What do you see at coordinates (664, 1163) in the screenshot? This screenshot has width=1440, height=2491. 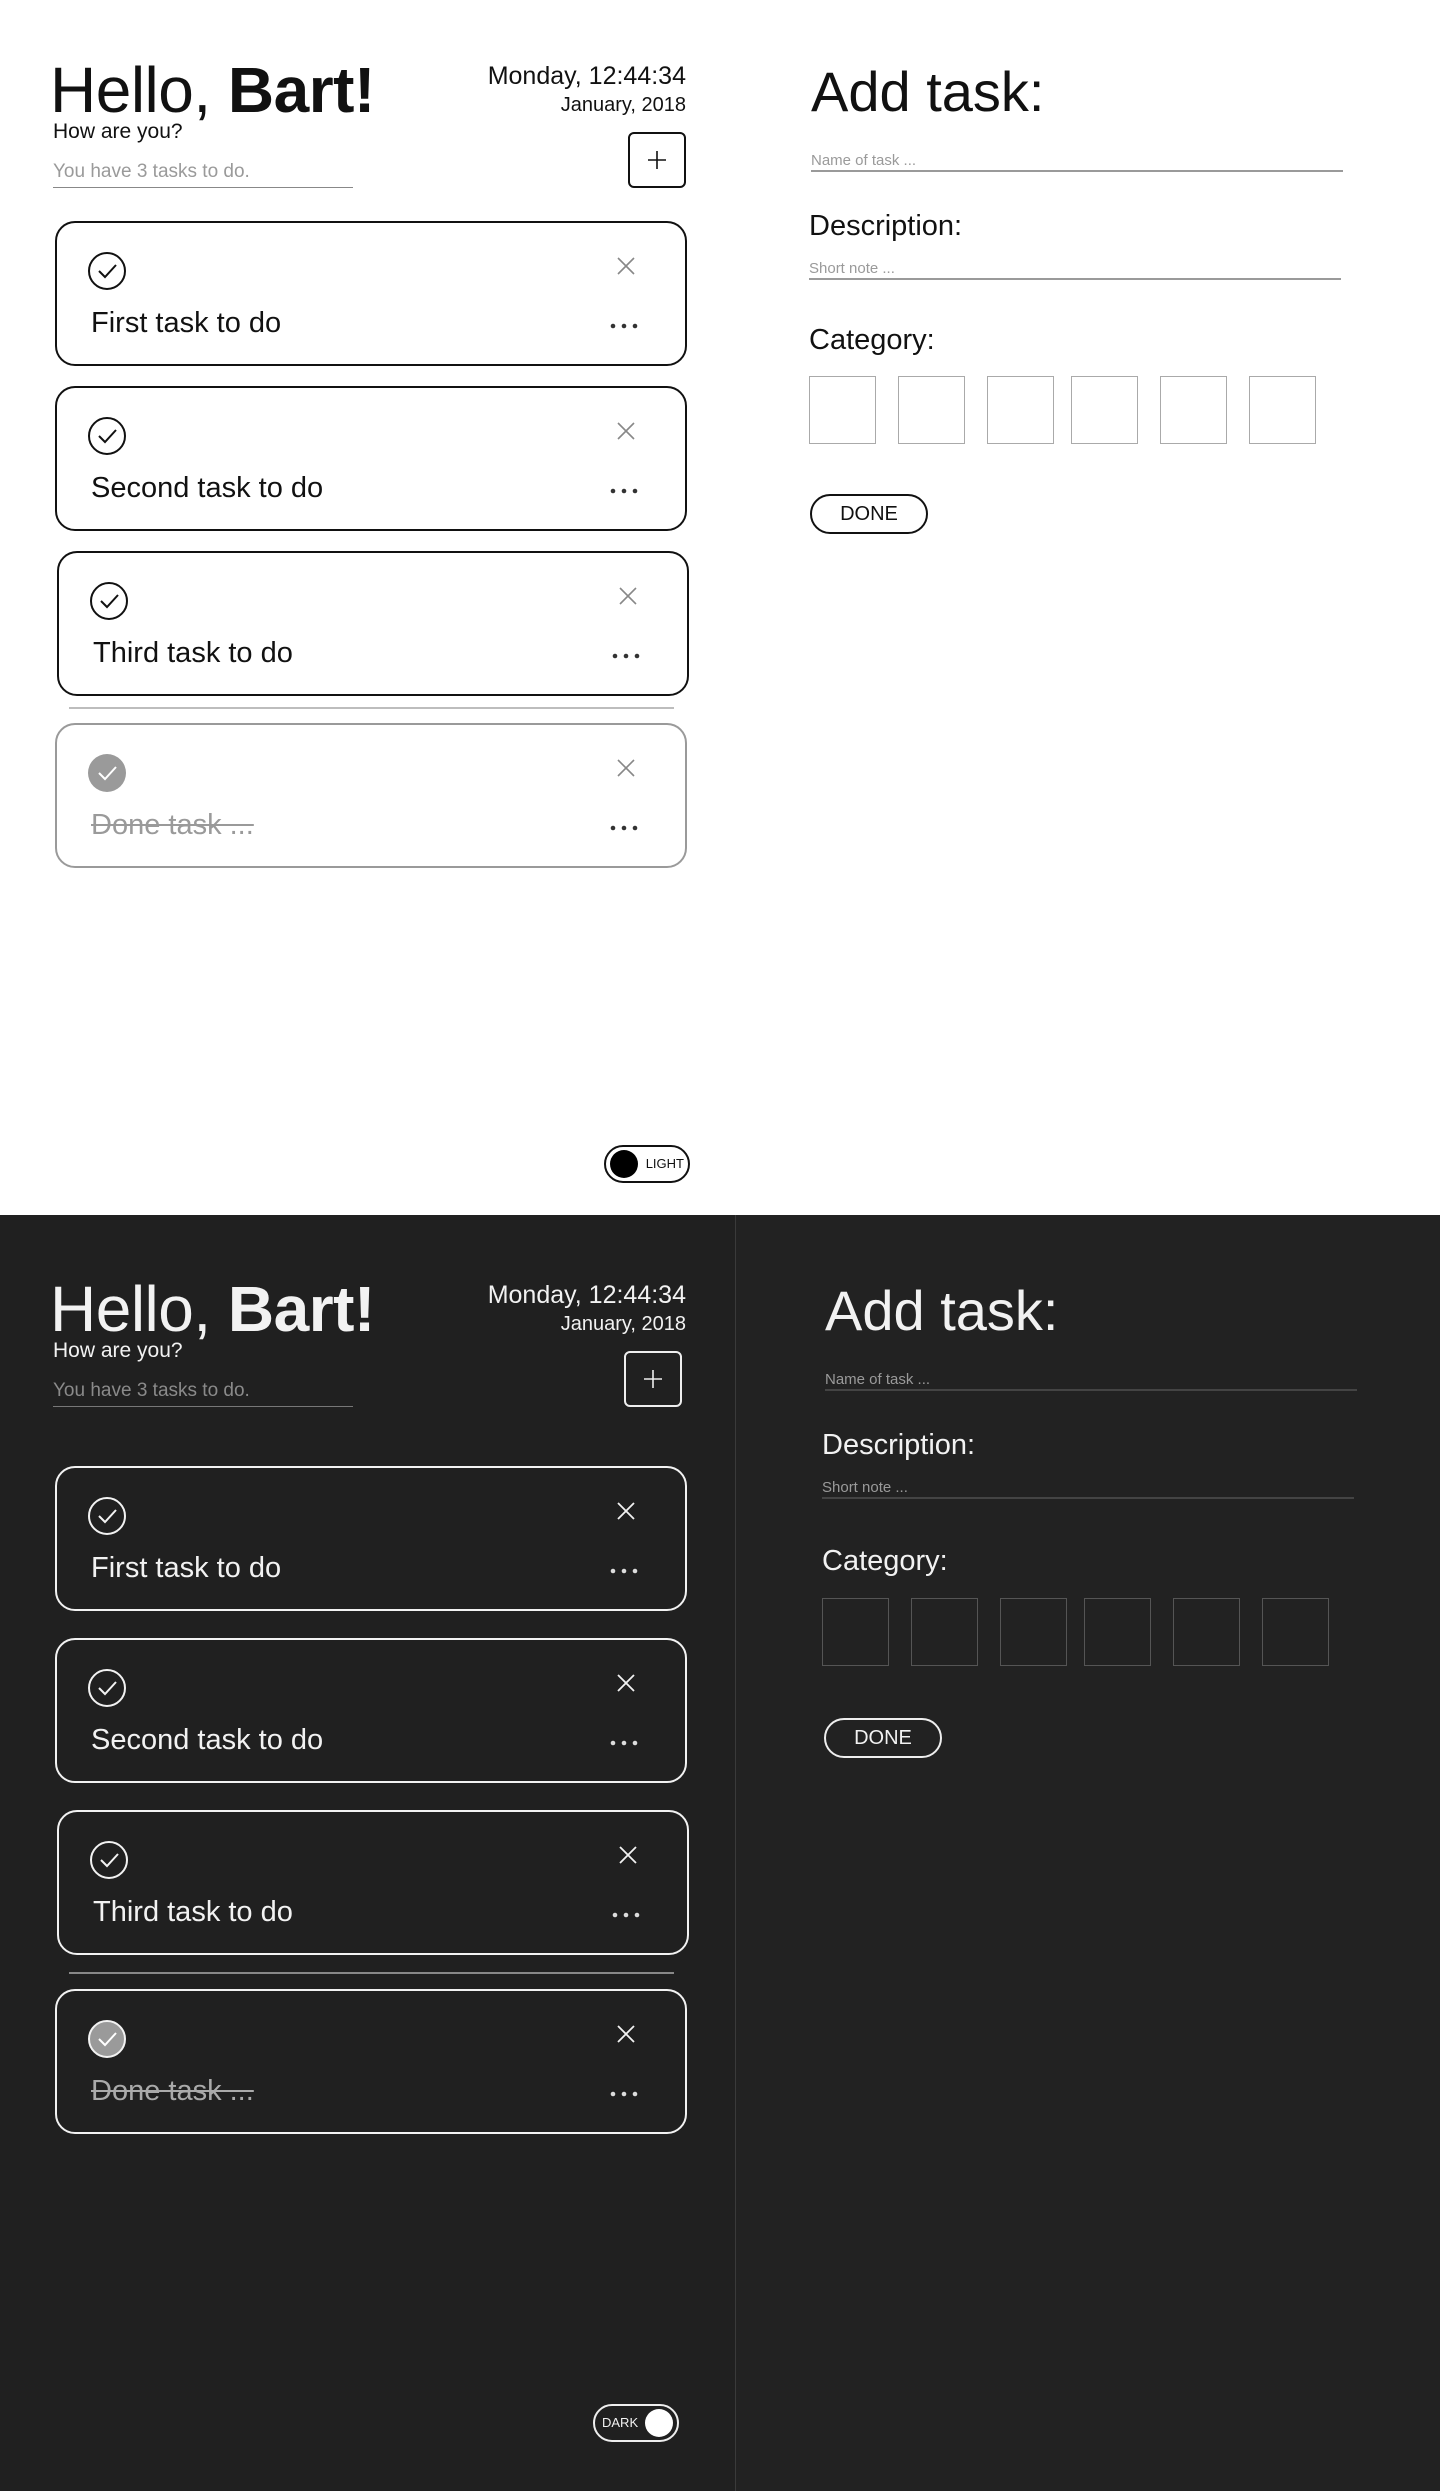 I see `toggle-label: LIGHT` at bounding box center [664, 1163].